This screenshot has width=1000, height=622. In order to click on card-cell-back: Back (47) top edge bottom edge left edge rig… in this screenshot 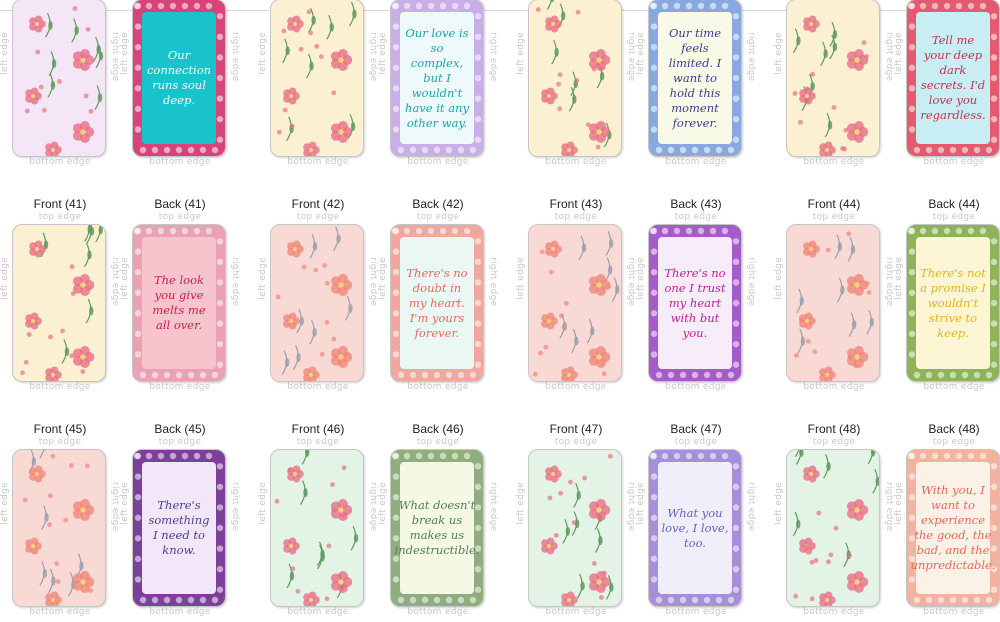, I will do `click(696, 522)`.